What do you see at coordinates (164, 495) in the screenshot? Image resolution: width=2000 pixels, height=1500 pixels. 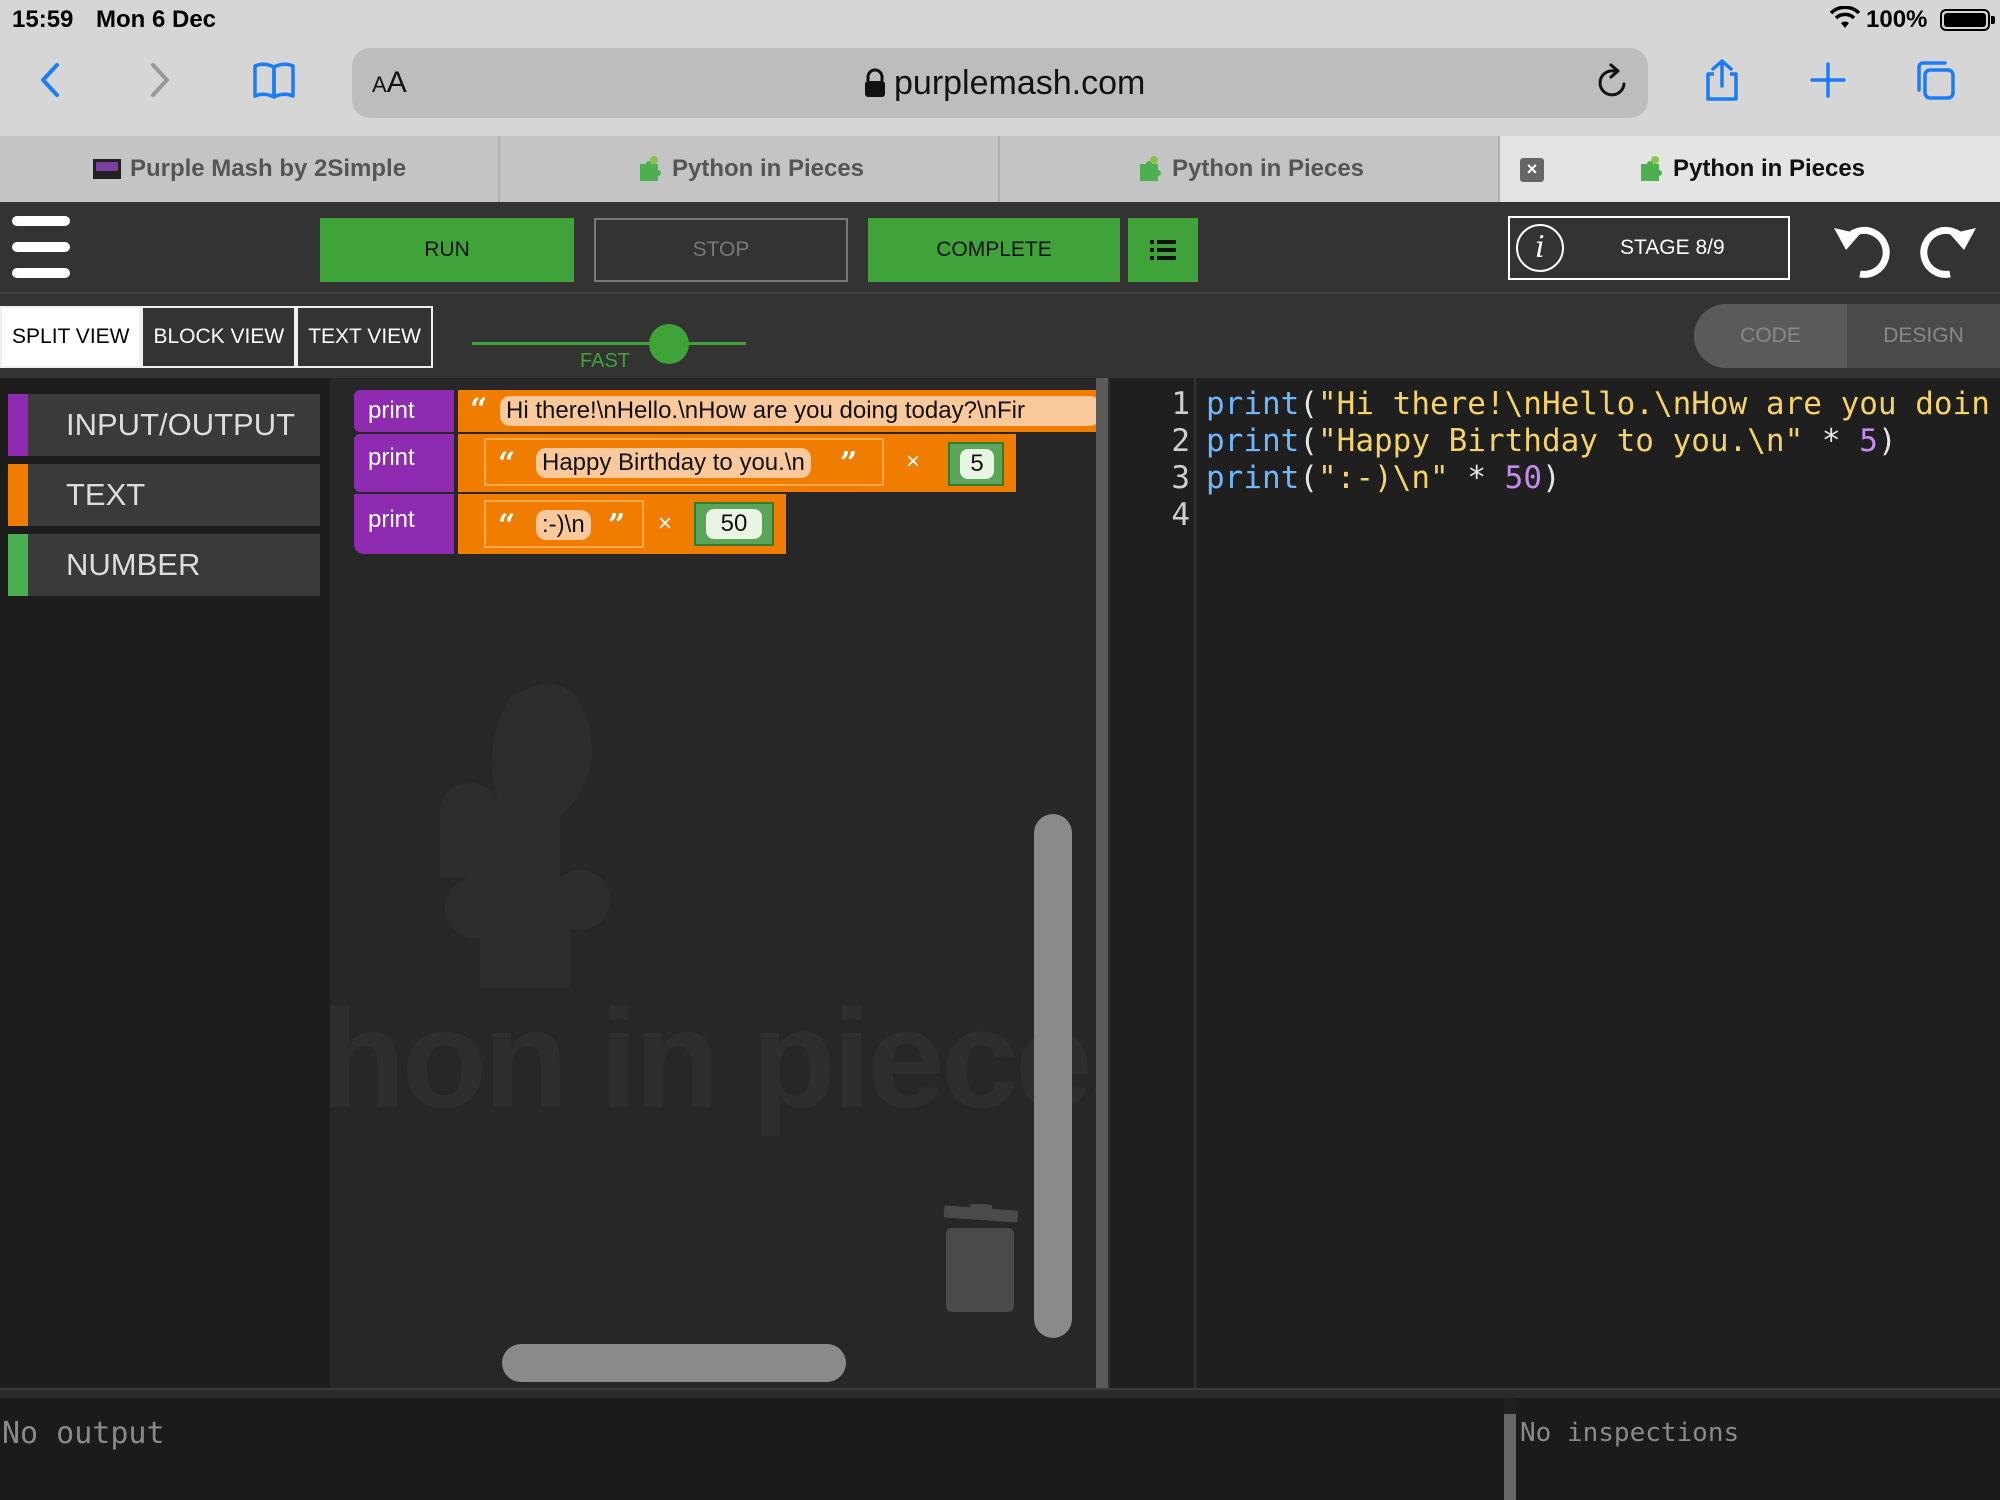 I see `category-text: TEXT` at bounding box center [164, 495].